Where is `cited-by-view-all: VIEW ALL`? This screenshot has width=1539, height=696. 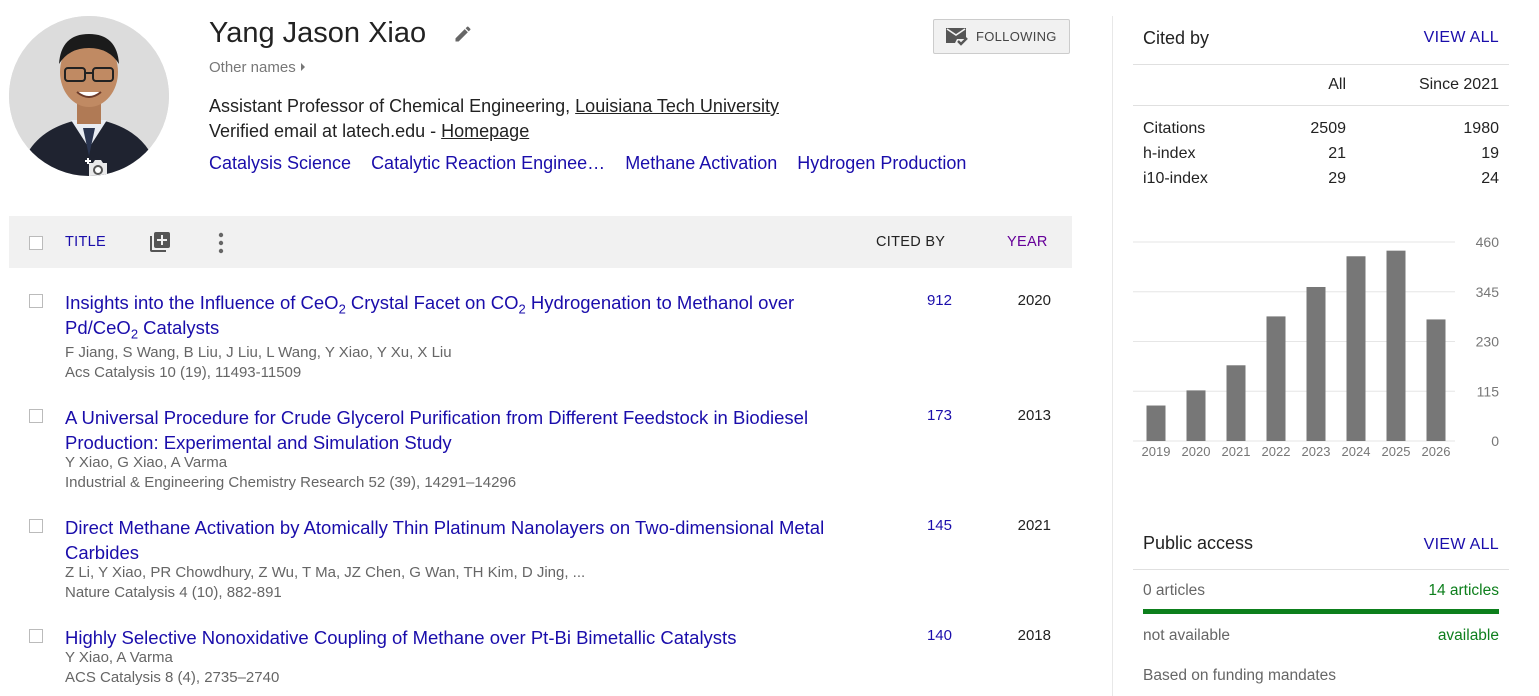
cited-by-view-all: VIEW ALL is located at coordinates (1461, 38).